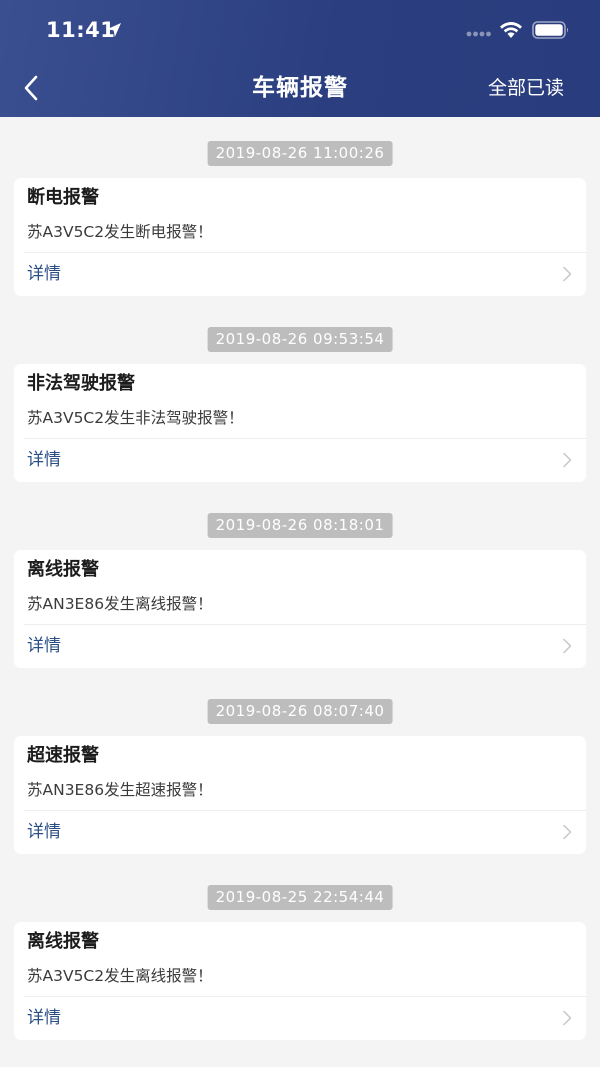 The image size is (600, 1067). Describe the element at coordinates (300, 339) in the screenshot. I see `alarm-time-badge: 2019-08-26 09:53:54` at that location.